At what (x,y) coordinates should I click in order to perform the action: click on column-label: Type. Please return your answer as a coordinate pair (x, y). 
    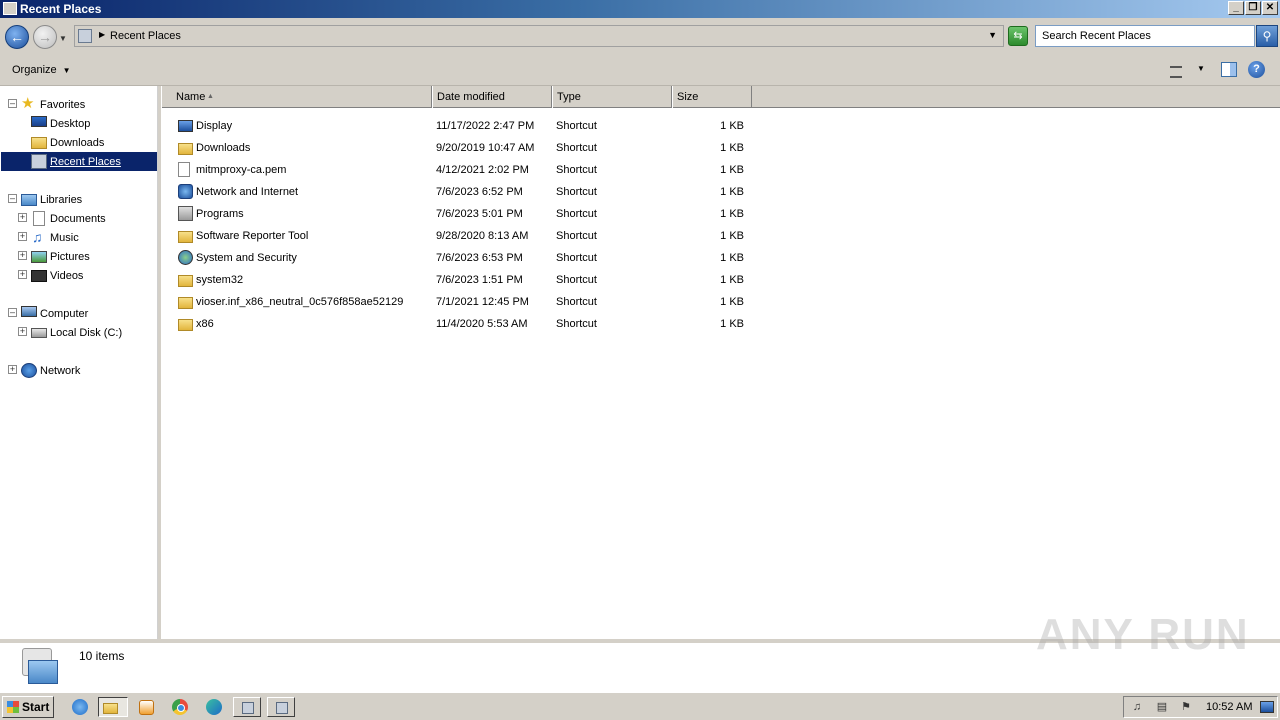
    Looking at the image, I should click on (569, 97).